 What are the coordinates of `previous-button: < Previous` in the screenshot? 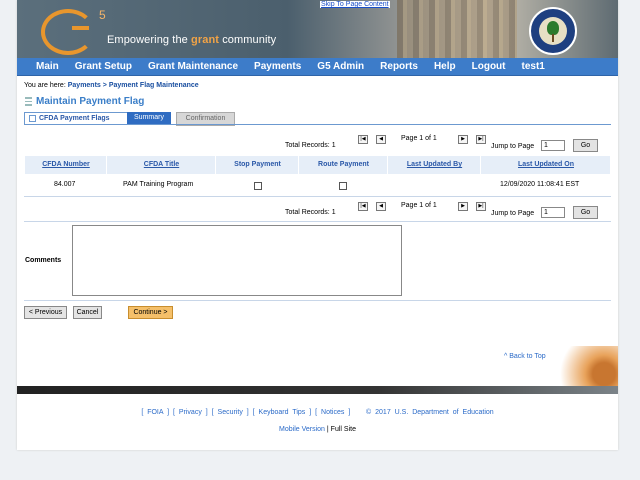 It's located at (45, 312).